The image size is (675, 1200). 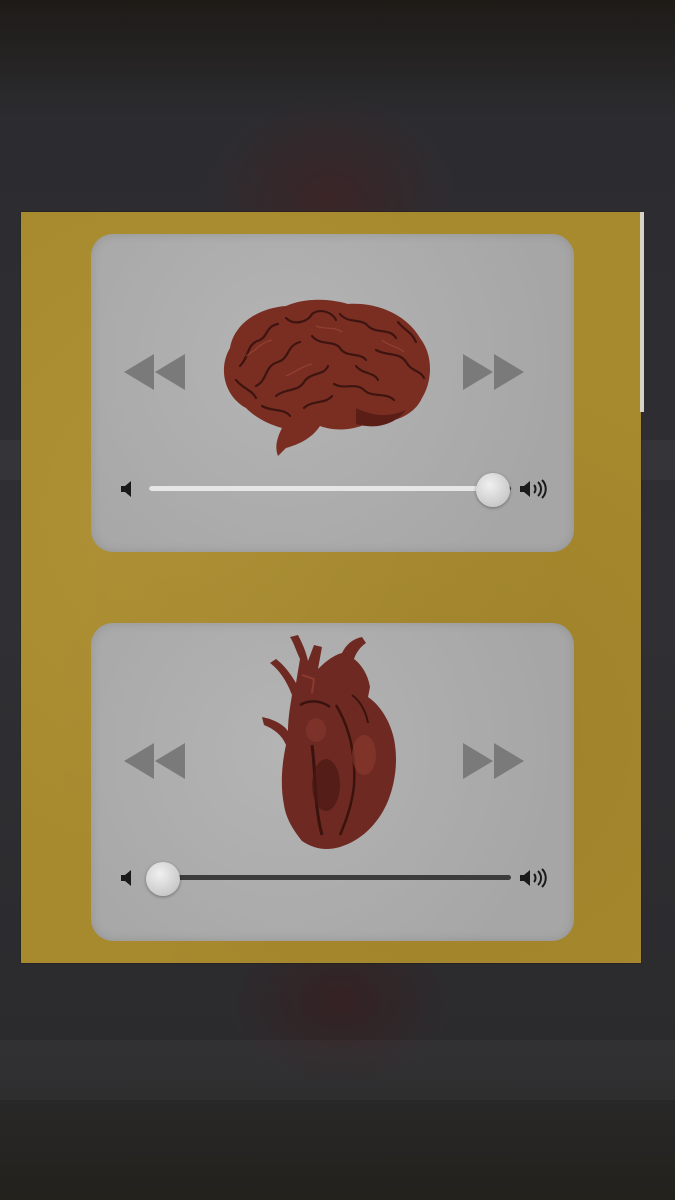 What do you see at coordinates (642, 312) in the screenshot?
I see `poster-edge` at bounding box center [642, 312].